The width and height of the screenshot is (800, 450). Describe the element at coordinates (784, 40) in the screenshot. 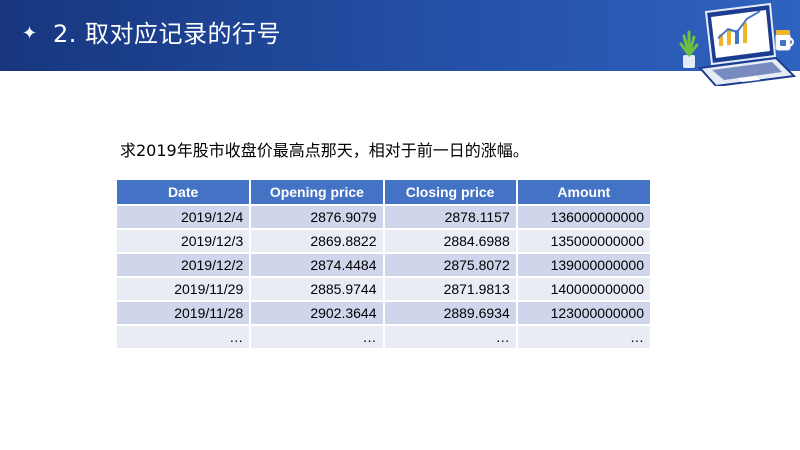

I see `mug-icon` at that location.